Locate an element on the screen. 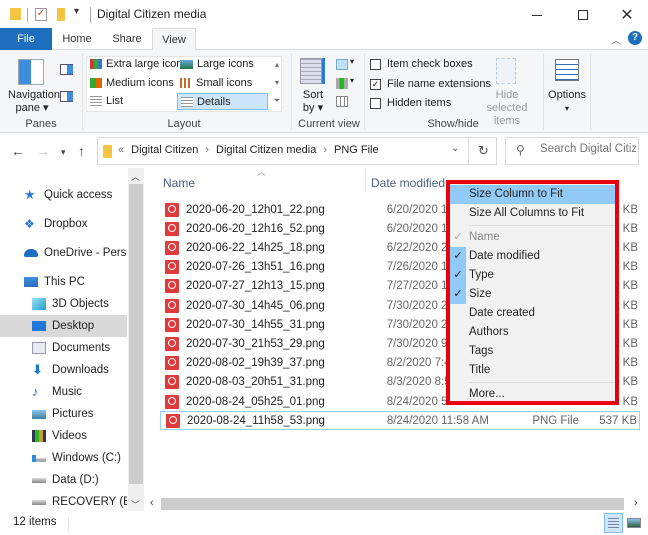  menu-item-tags: Tags is located at coordinates (532, 351).